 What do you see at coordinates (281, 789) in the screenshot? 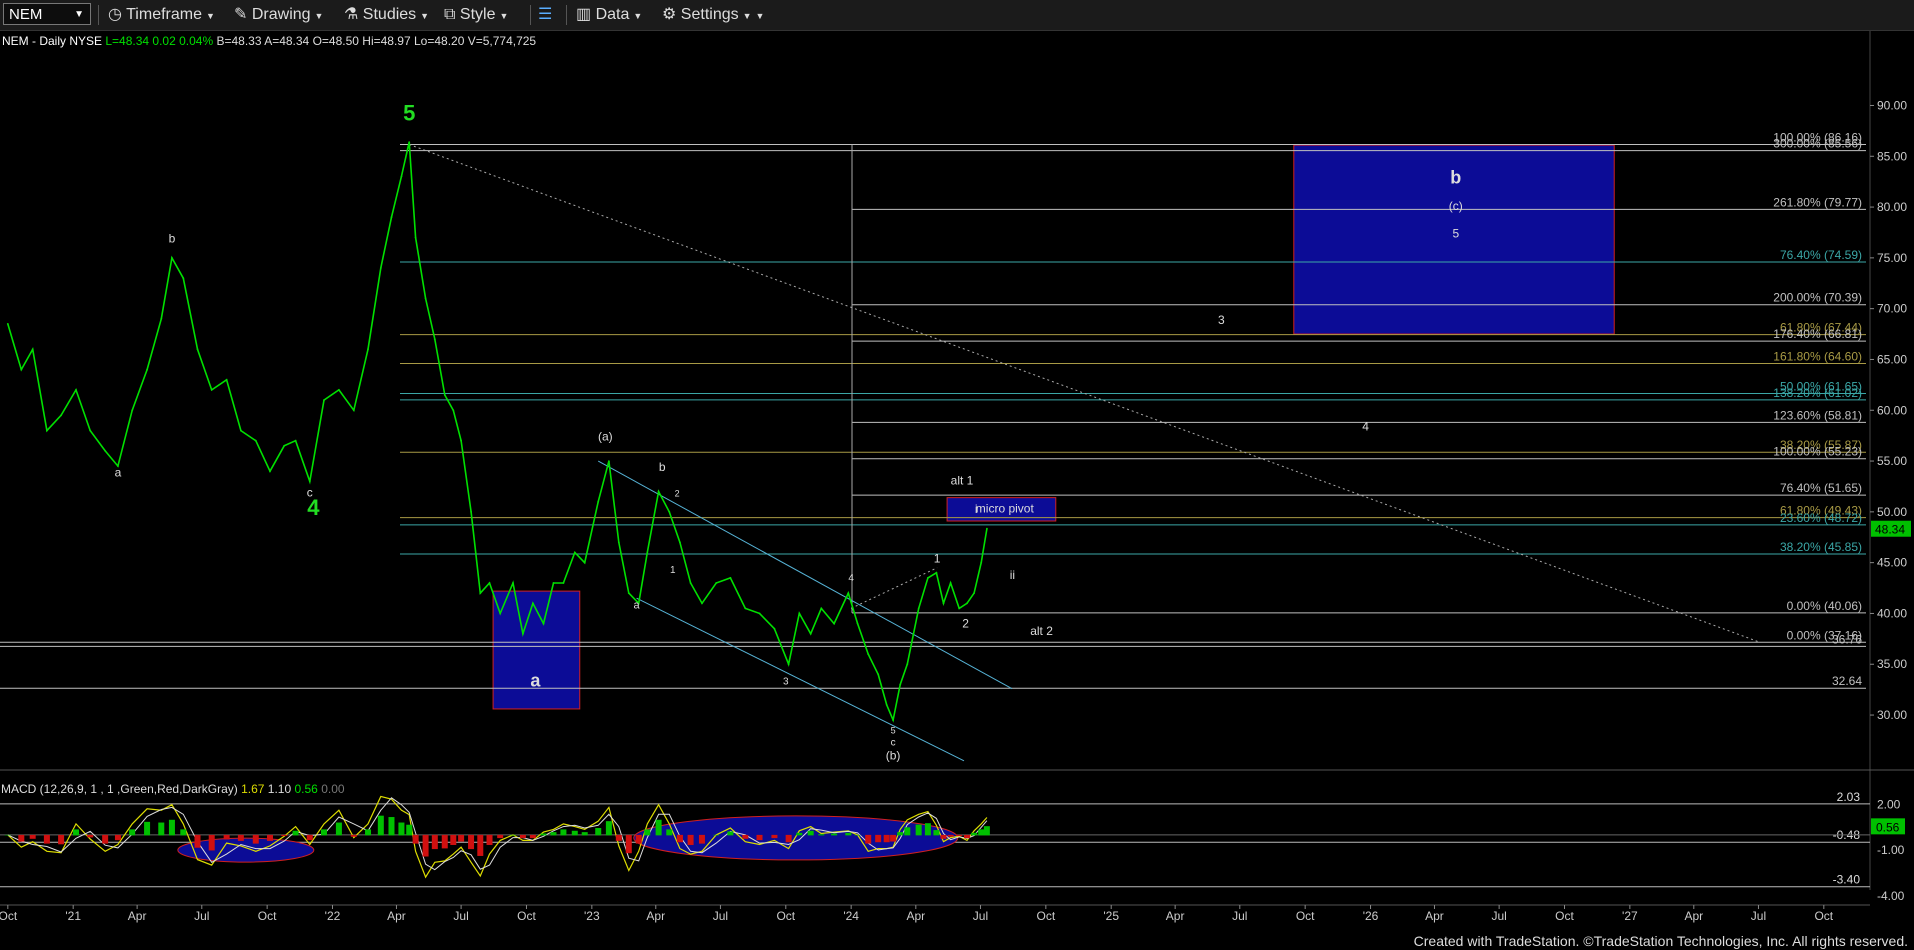
I see `macd-value: 1.10` at bounding box center [281, 789].